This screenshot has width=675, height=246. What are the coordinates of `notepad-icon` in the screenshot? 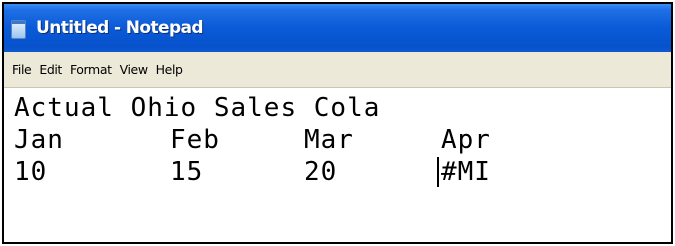 It's located at (18, 29).